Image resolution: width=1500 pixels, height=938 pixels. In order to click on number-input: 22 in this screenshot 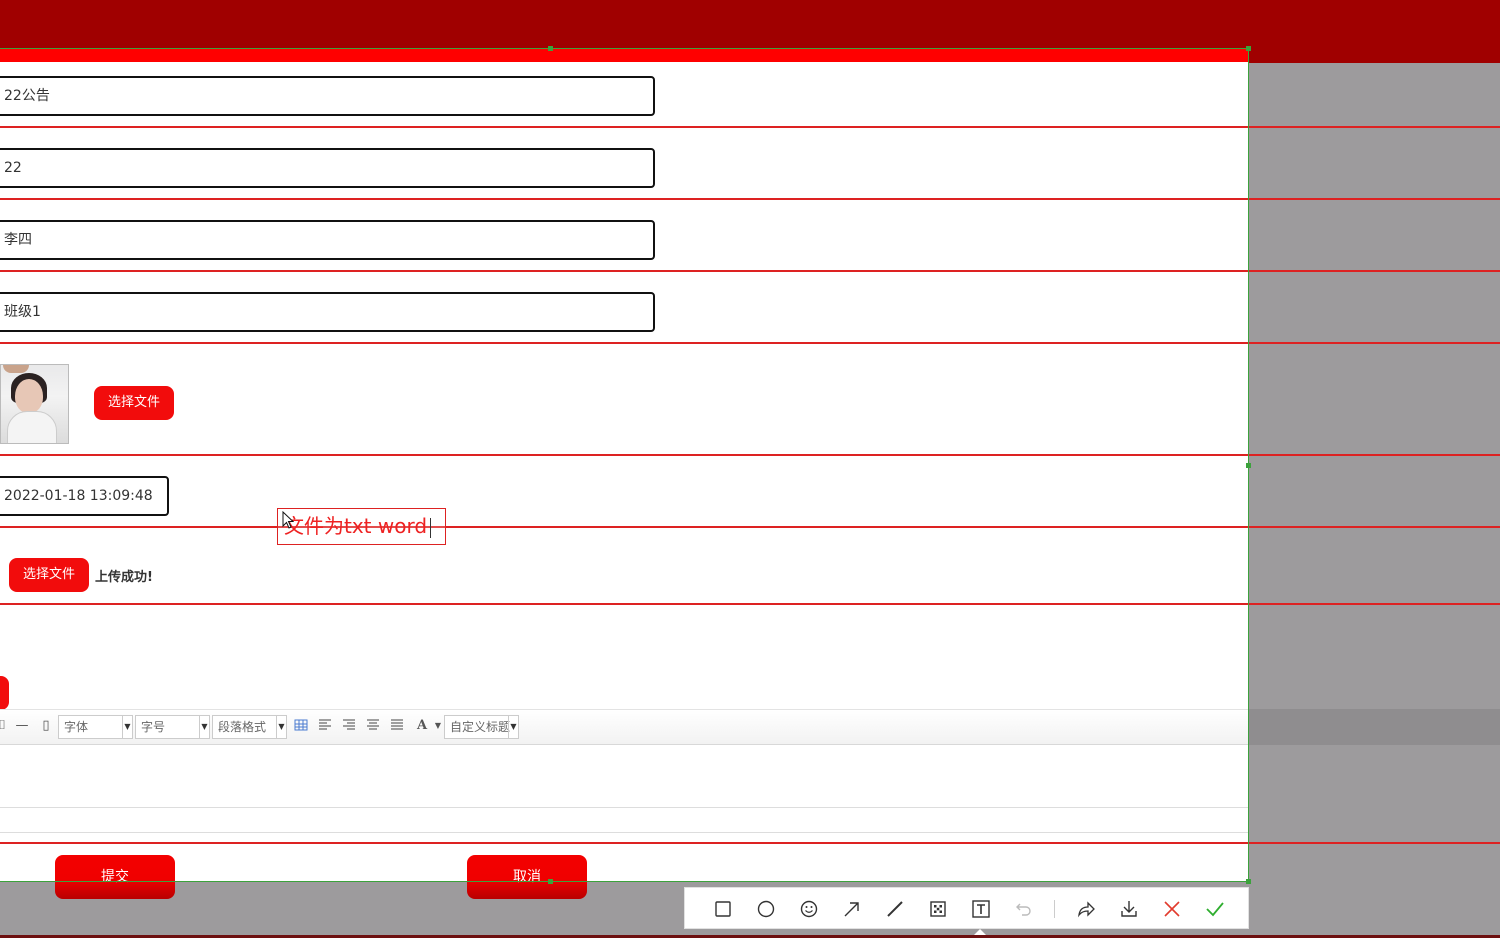, I will do `click(327, 168)`.